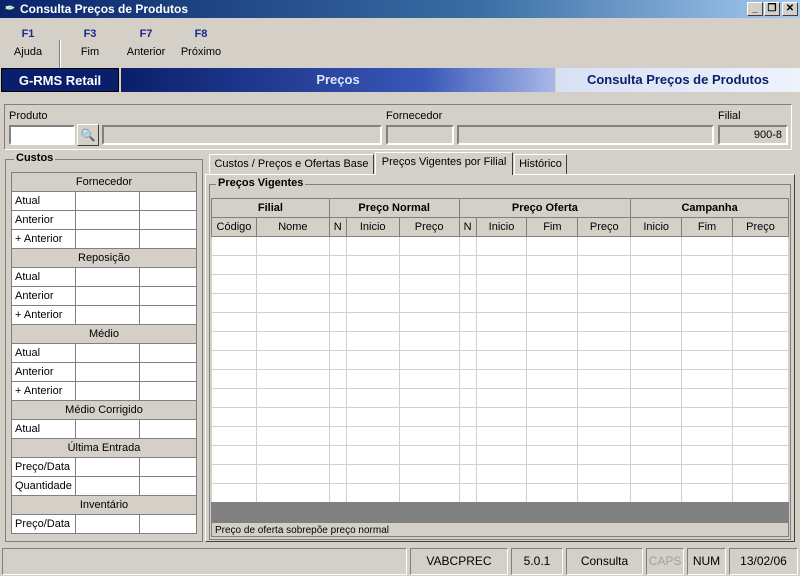  I want to click on maximize-button: ❐, so click(772, 9).